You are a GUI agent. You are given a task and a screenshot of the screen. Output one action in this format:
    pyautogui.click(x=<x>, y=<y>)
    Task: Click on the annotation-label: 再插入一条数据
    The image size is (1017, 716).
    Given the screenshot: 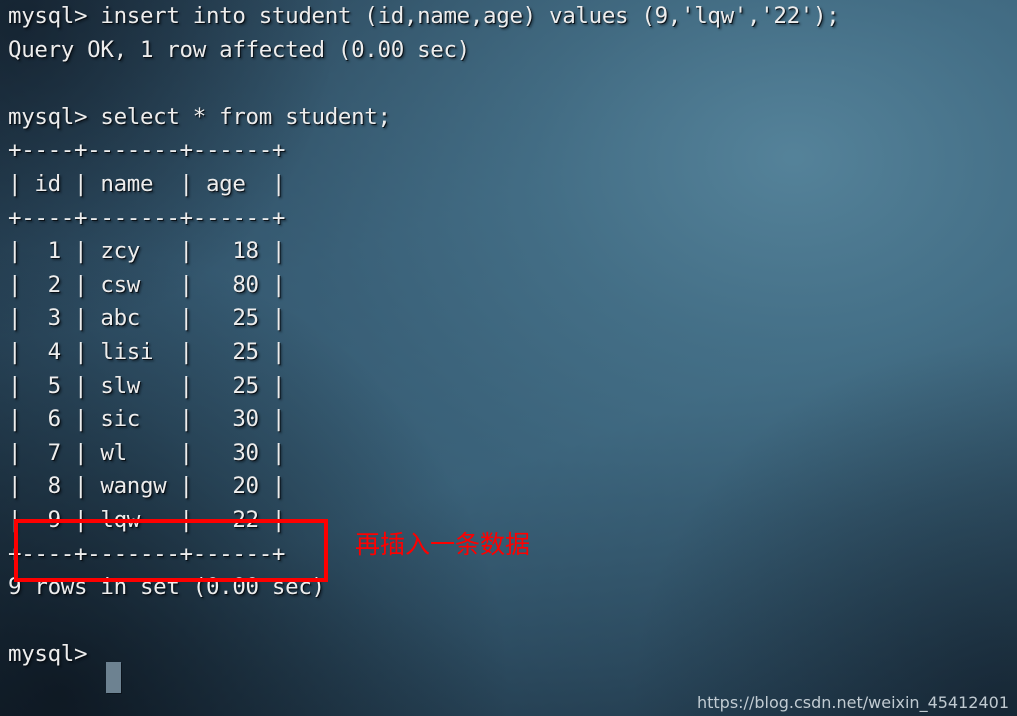 What is the action you would take?
    pyautogui.click(x=443, y=544)
    